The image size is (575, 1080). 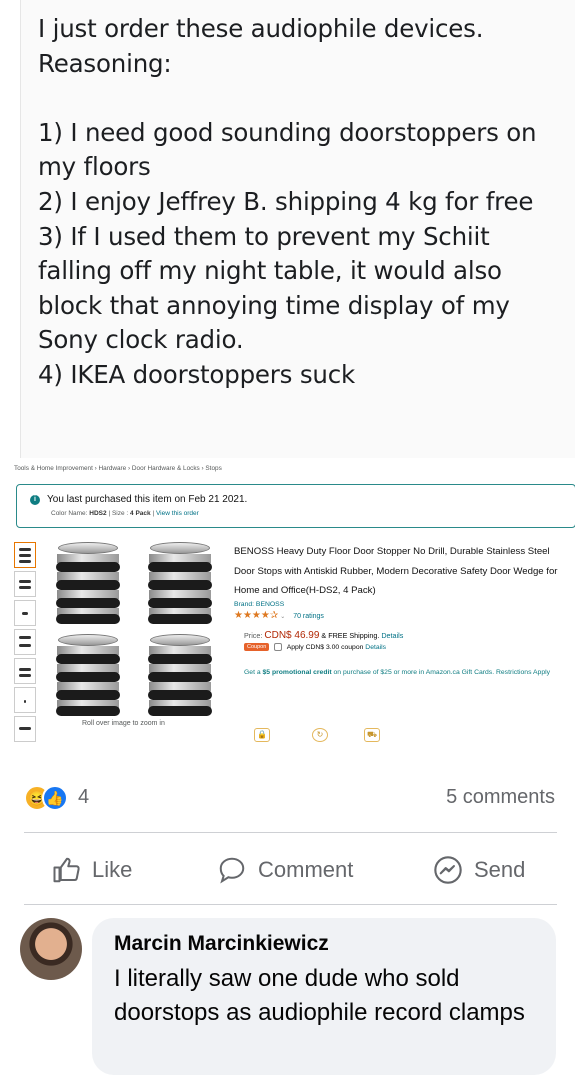 I want to click on comment-button: Comment, so click(x=284, y=870).